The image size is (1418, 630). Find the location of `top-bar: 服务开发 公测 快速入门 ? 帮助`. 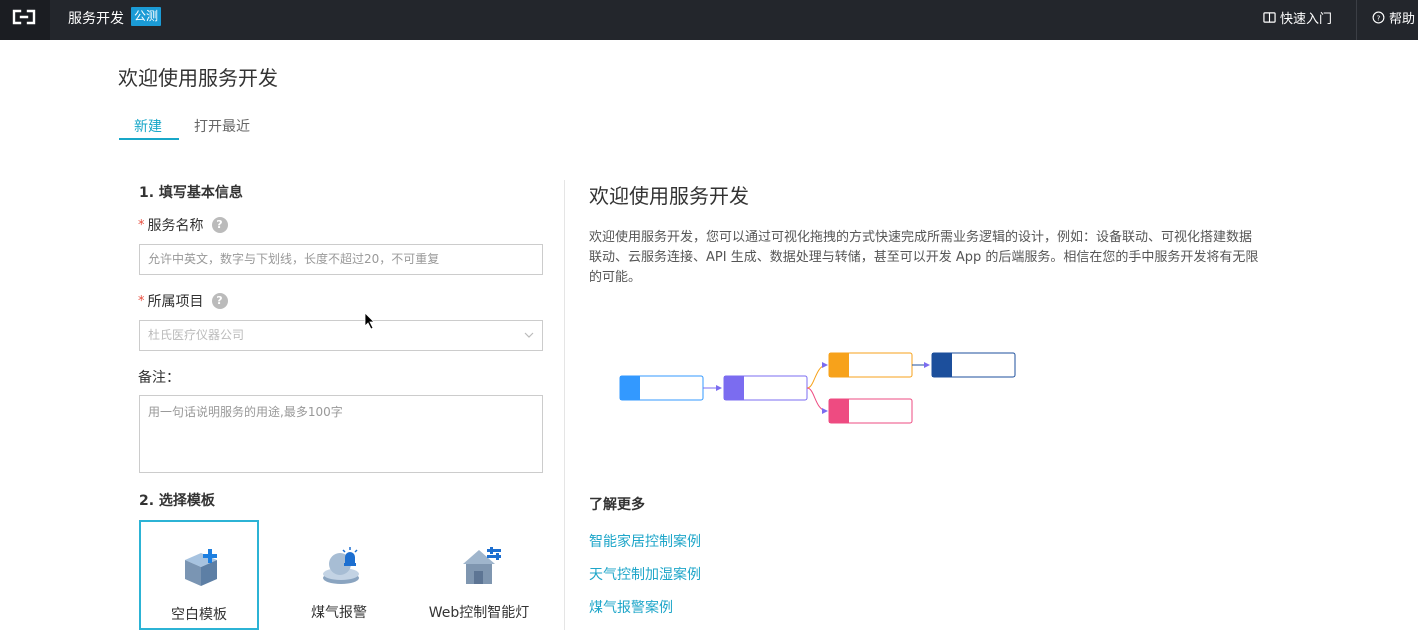

top-bar: 服务开发 公测 快速入门 ? 帮助 is located at coordinates (709, 20).